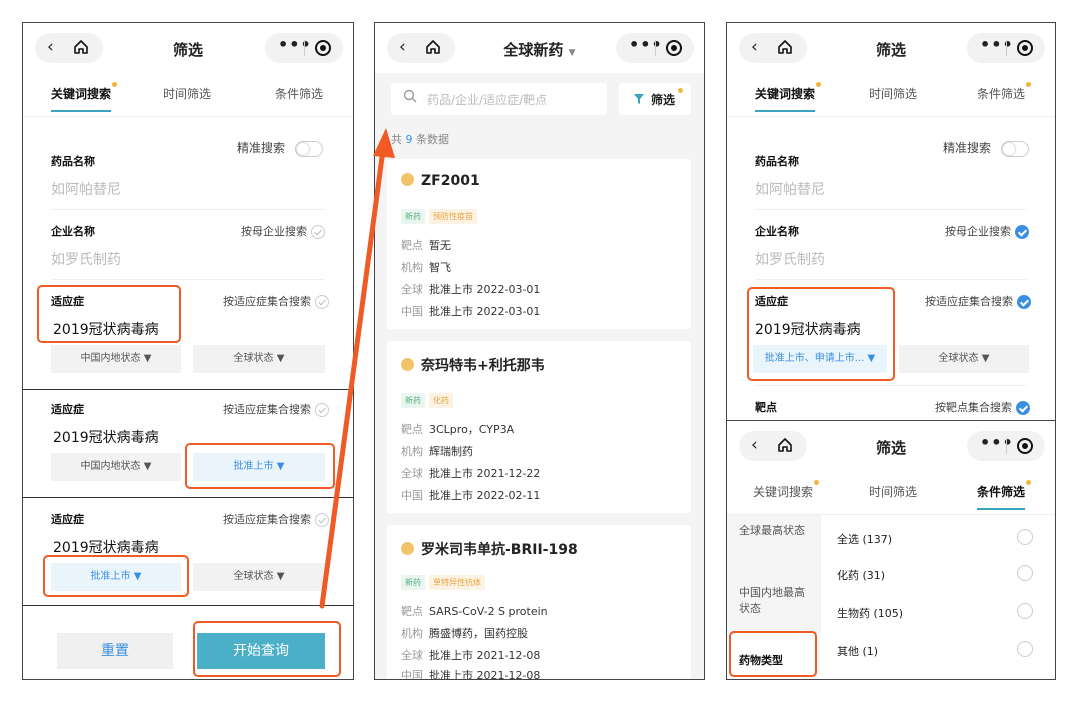 The width and height of the screenshot is (1080, 704). I want to click on annotation-arrow, so click(357, 368).